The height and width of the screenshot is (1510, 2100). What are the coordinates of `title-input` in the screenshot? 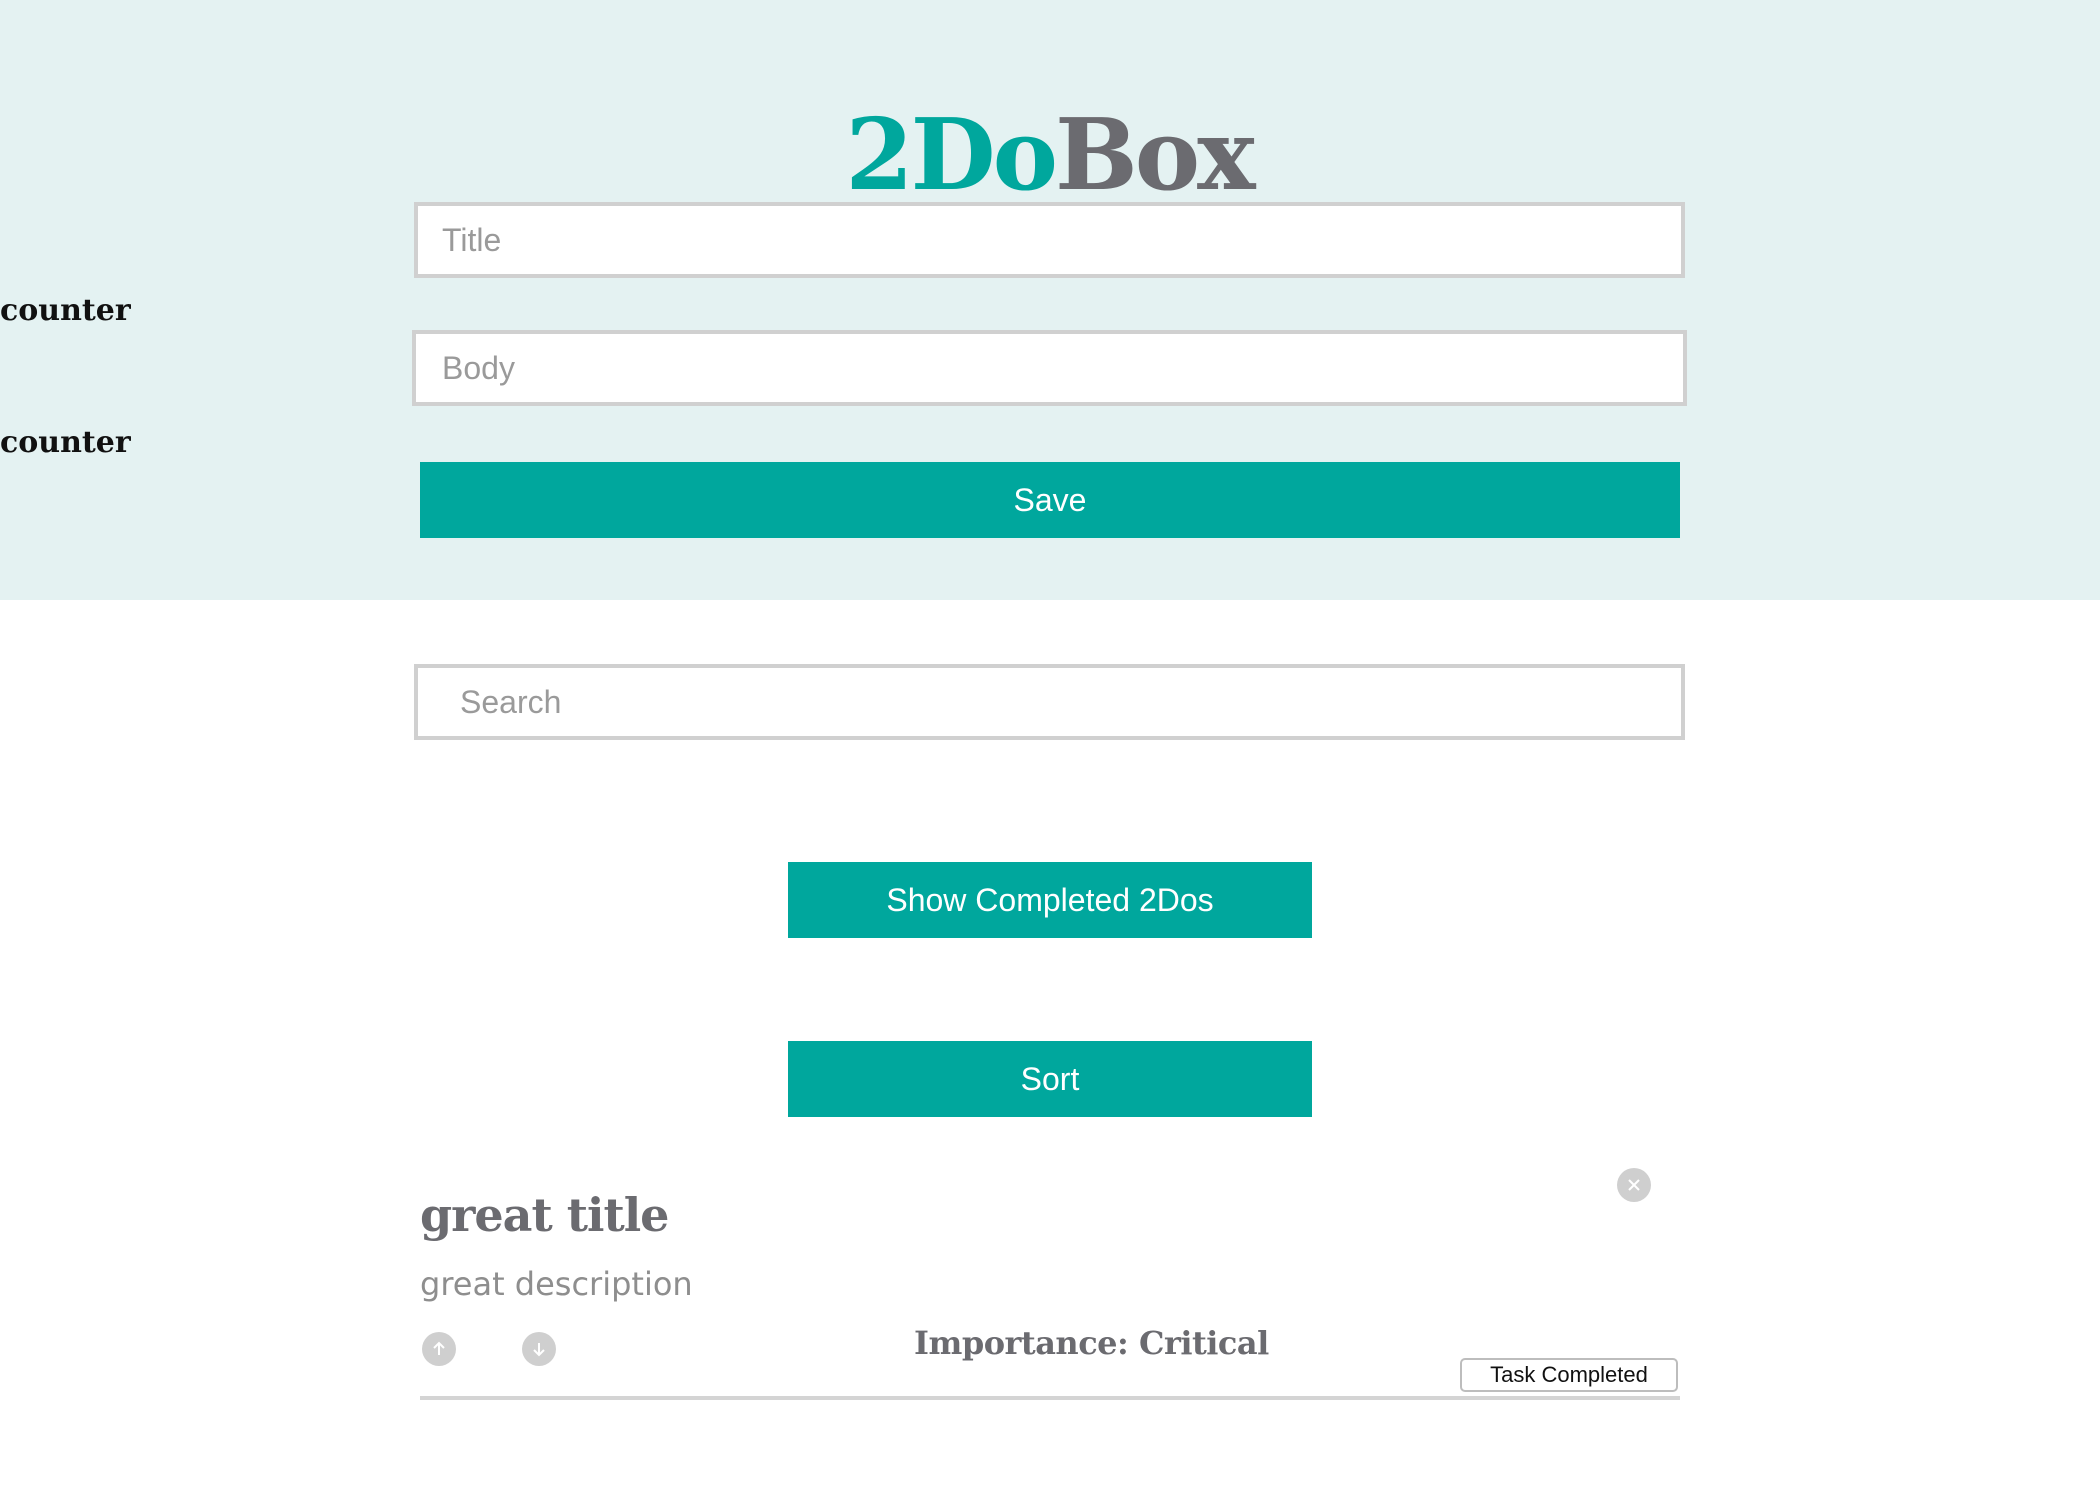 It's located at (1049, 240).